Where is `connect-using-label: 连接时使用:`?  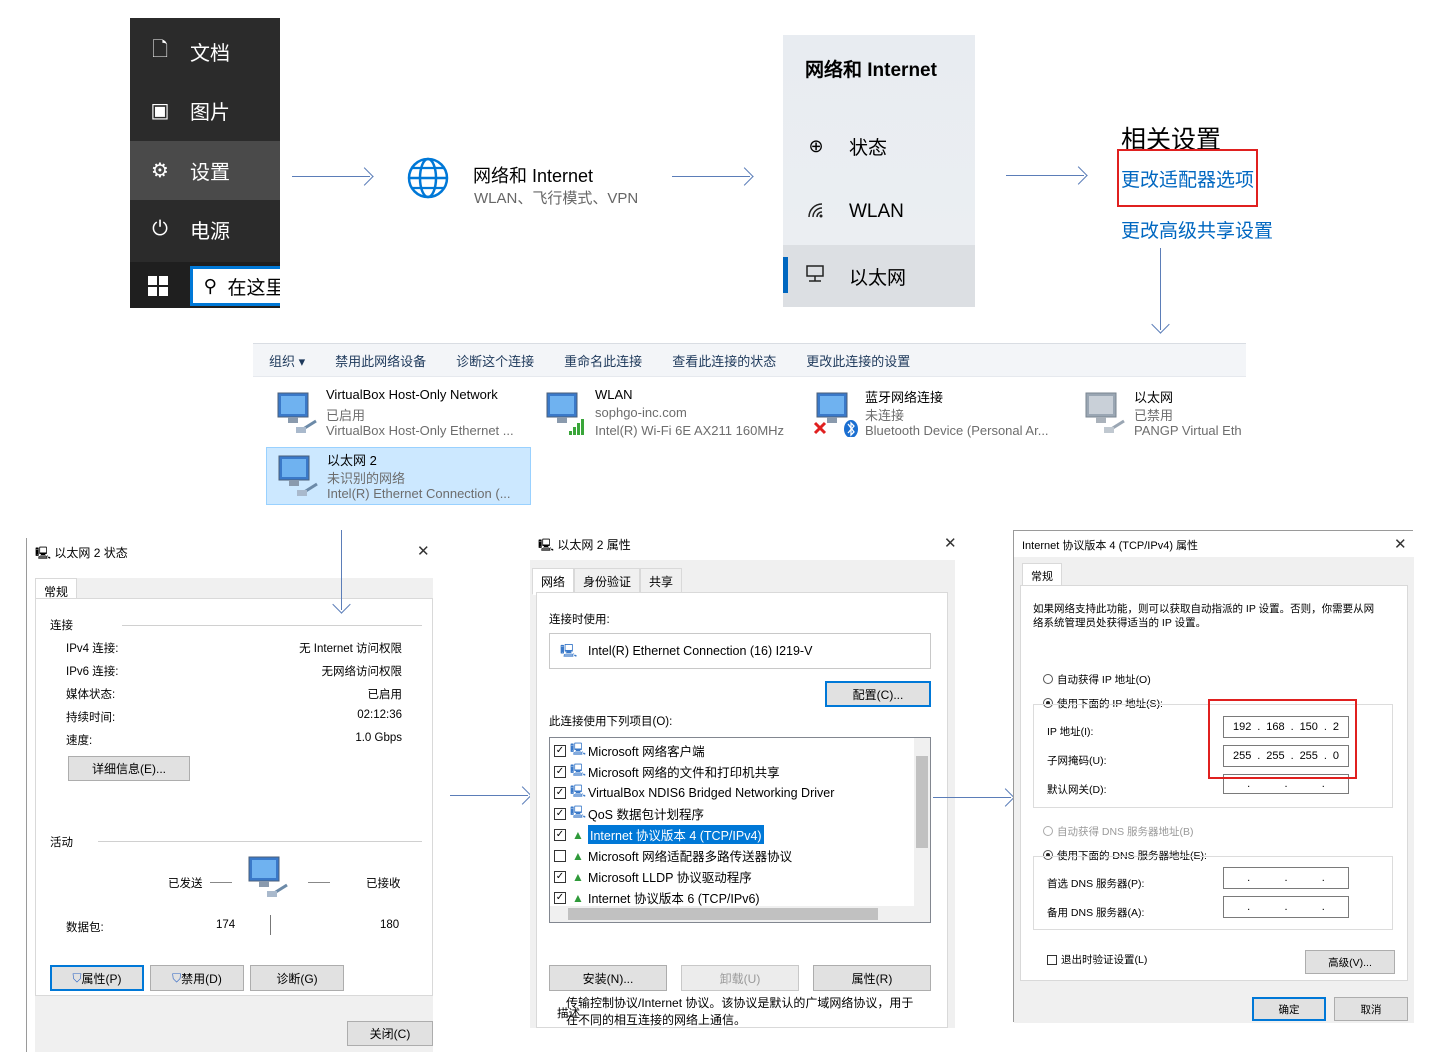 connect-using-label: 连接时使用: is located at coordinates (579, 620).